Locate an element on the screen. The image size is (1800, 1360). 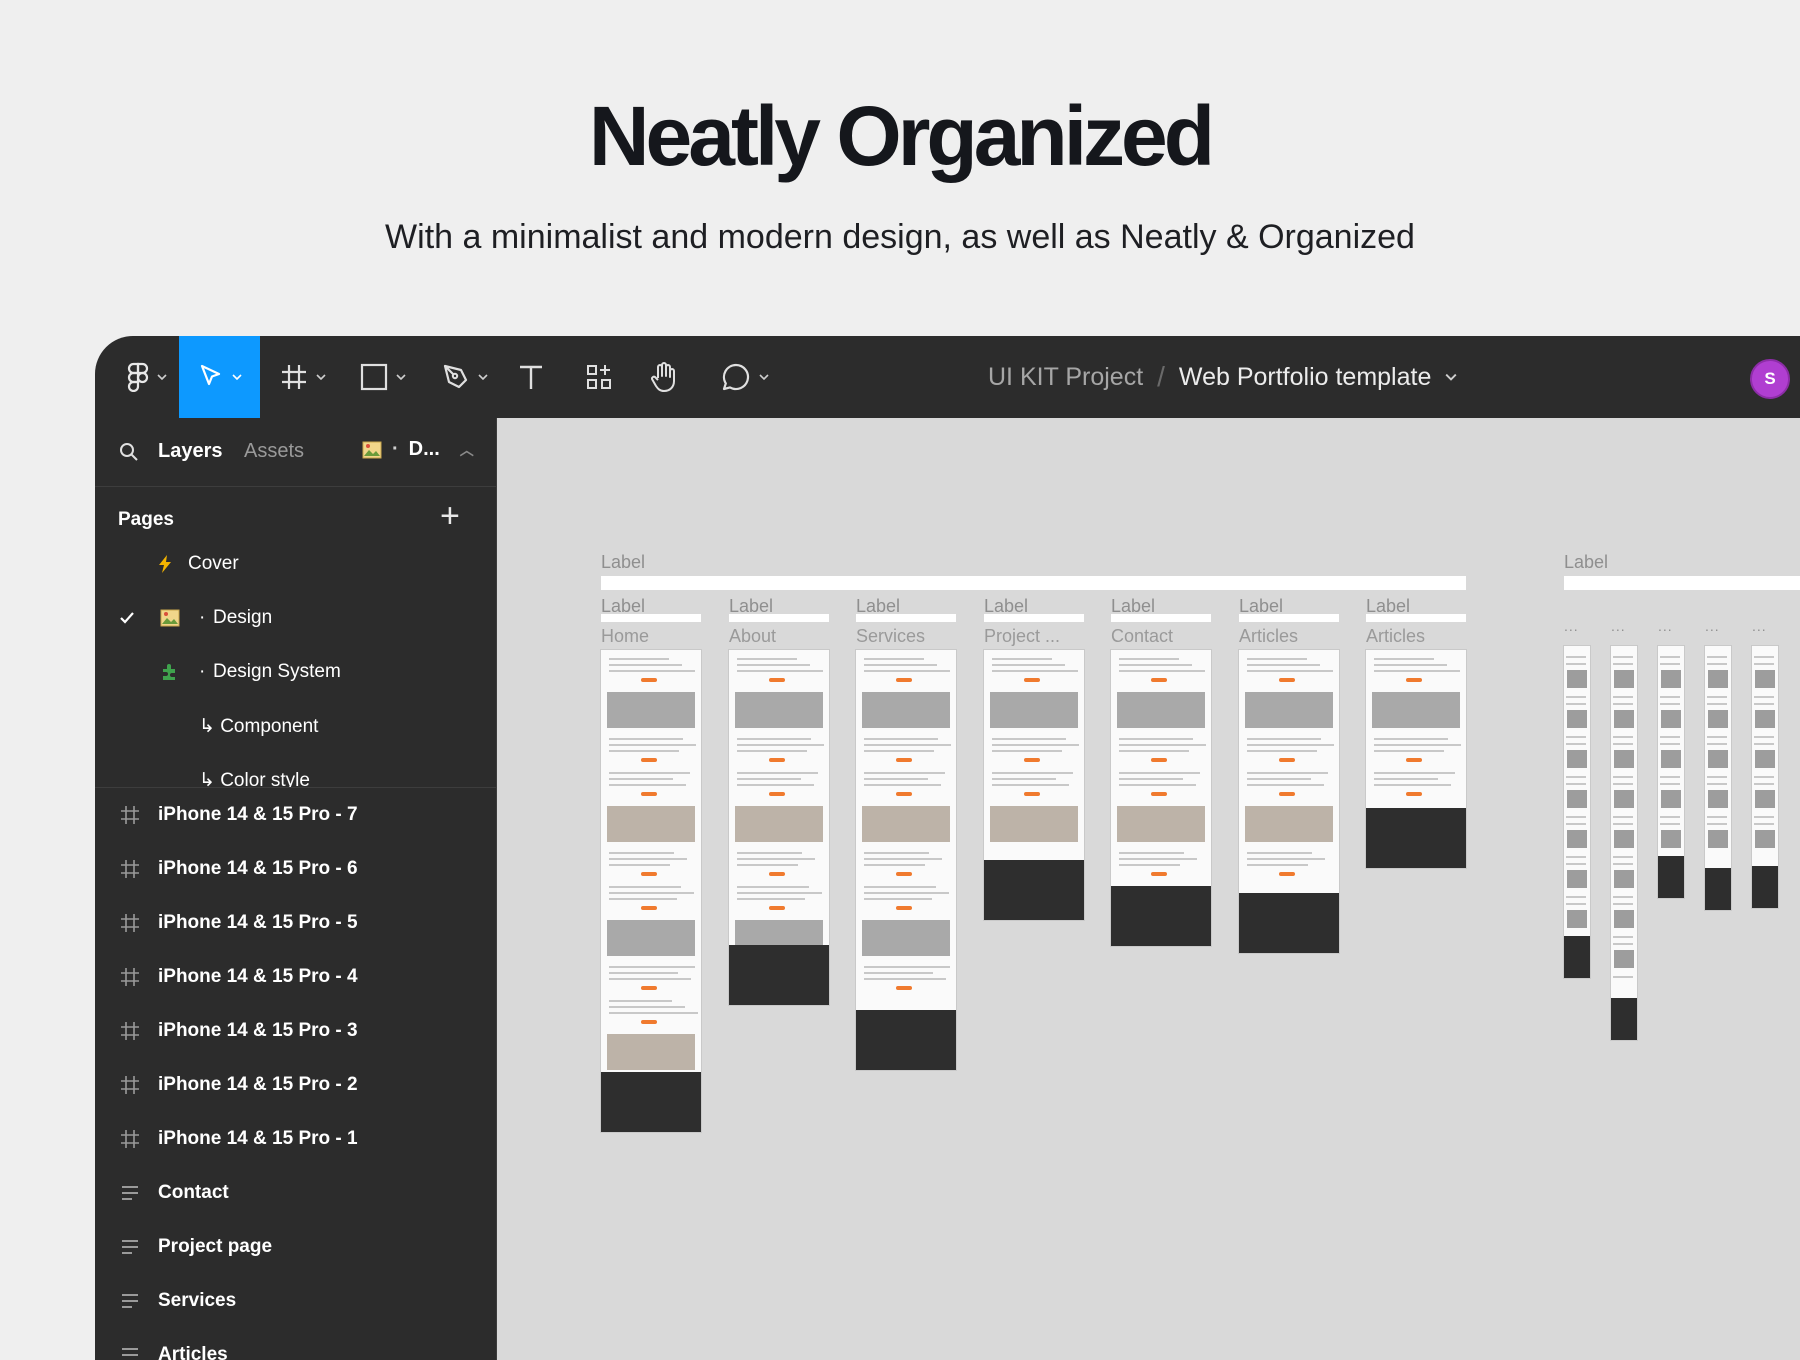
hand-tool-button is located at coordinates (665, 377).